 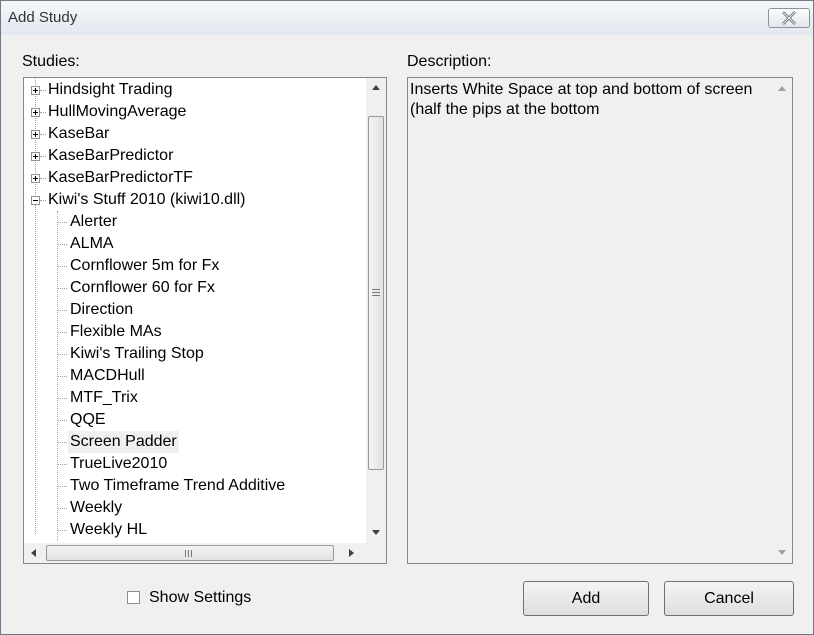 I want to click on description-scroll-up-arrow, so click(x=782, y=88).